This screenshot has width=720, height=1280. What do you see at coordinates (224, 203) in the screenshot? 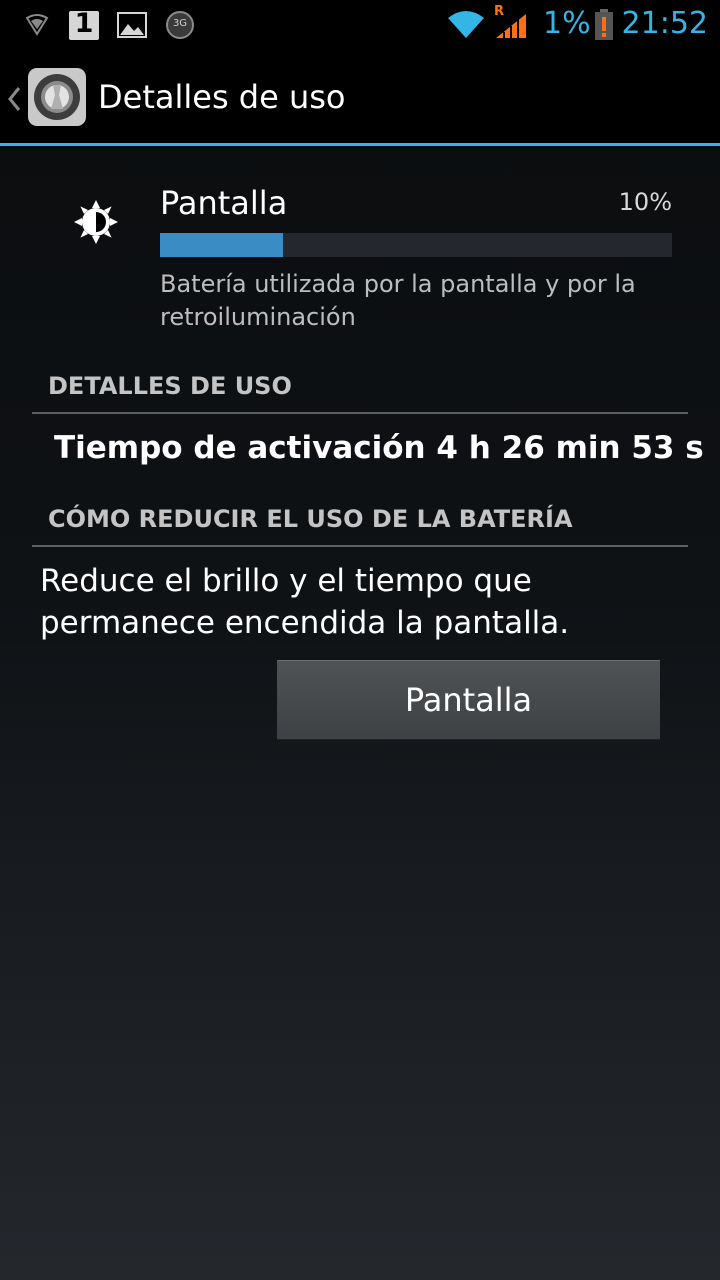
I see `usage-item-title: Pantalla` at bounding box center [224, 203].